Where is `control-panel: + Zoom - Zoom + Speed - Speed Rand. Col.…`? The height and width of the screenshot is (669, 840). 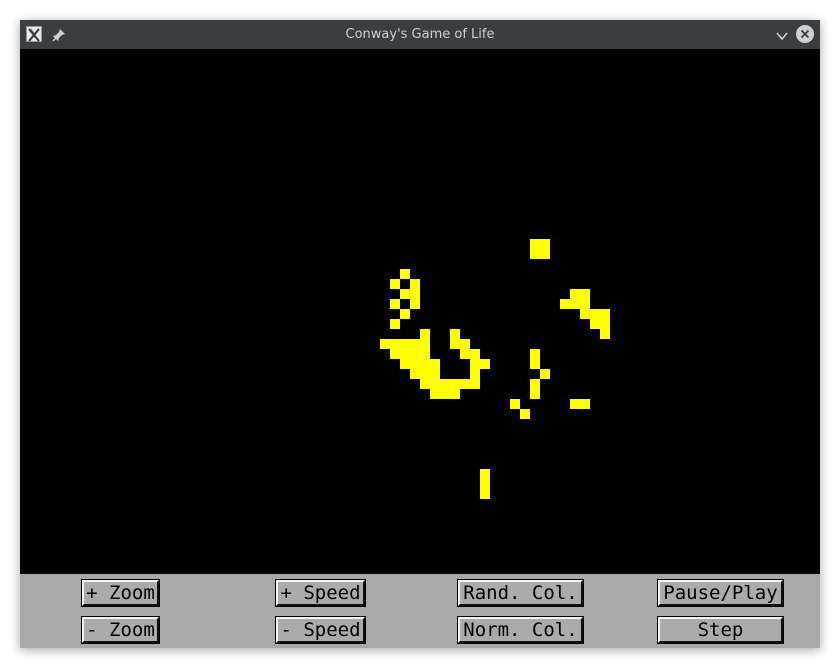
control-panel: + Zoom - Zoom + Speed - Speed Rand. Col.… is located at coordinates (420, 611).